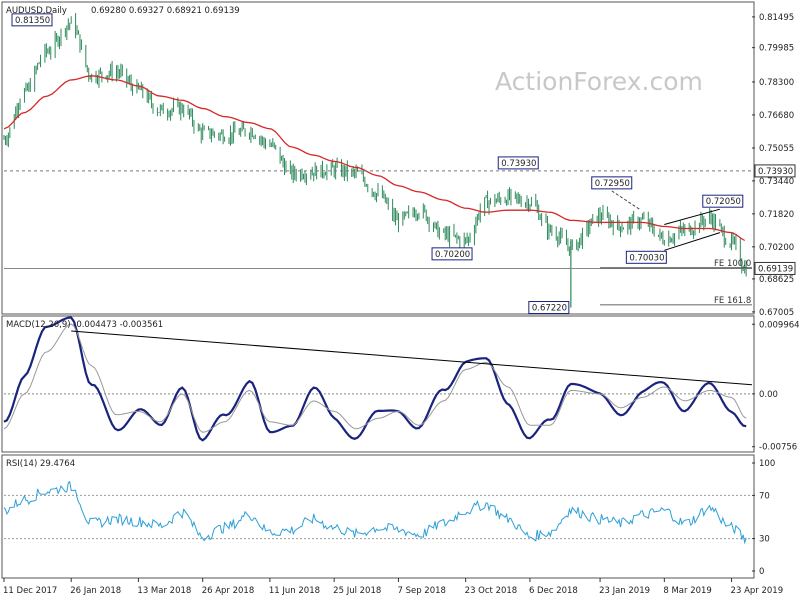 The width and height of the screenshot is (800, 600). Describe the element at coordinates (228, 591) in the screenshot. I see `x-tick-label: 26 Apr 2018` at that location.